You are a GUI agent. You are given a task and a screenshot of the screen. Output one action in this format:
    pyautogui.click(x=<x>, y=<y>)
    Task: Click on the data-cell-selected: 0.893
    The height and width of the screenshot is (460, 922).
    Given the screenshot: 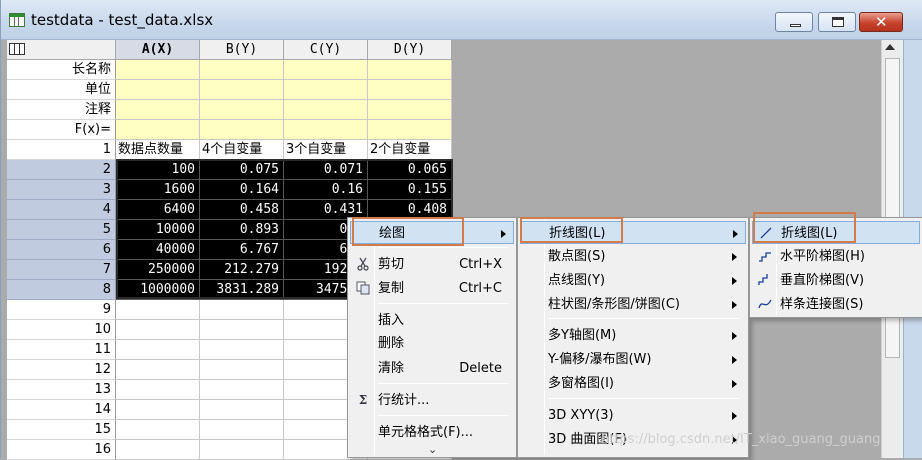 What is the action you would take?
    pyautogui.click(x=242, y=230)
    